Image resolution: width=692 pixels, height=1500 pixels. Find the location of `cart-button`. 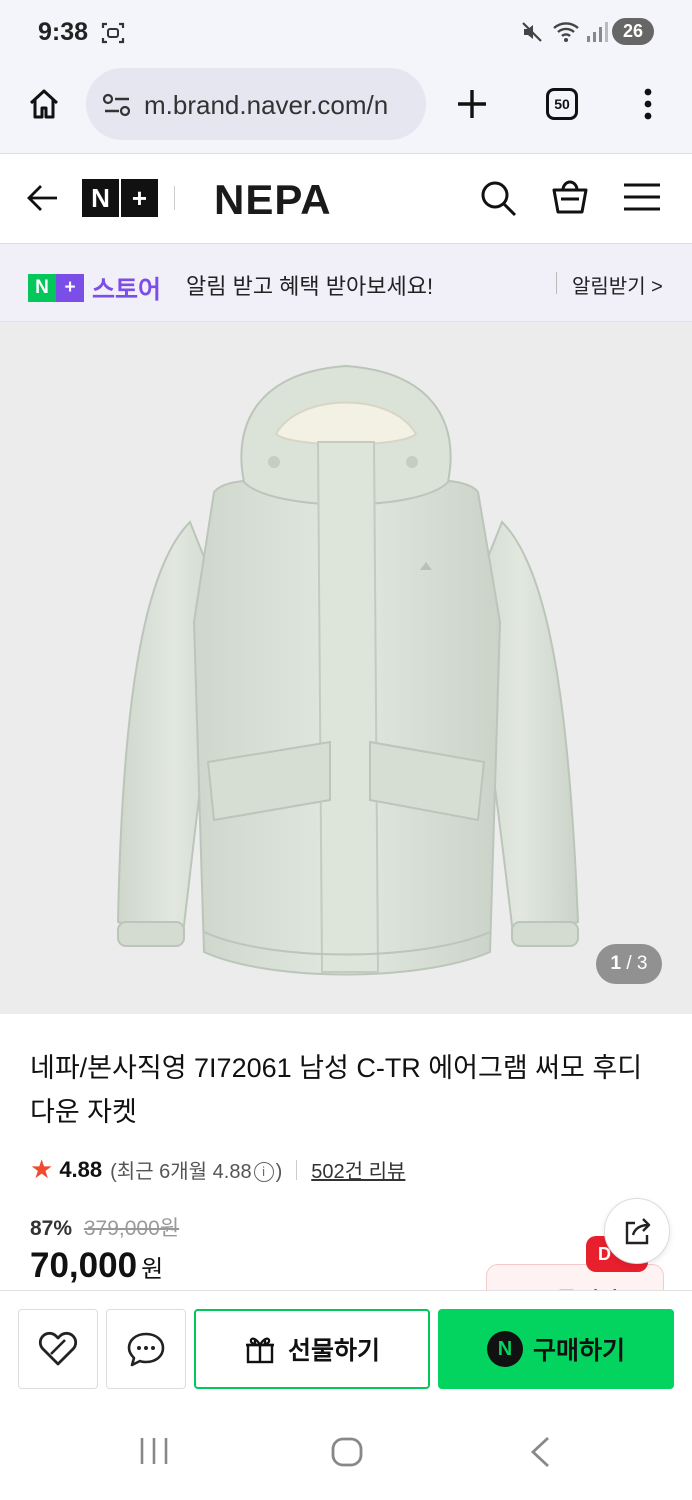

cart-button is located at coordinates (570, 198).